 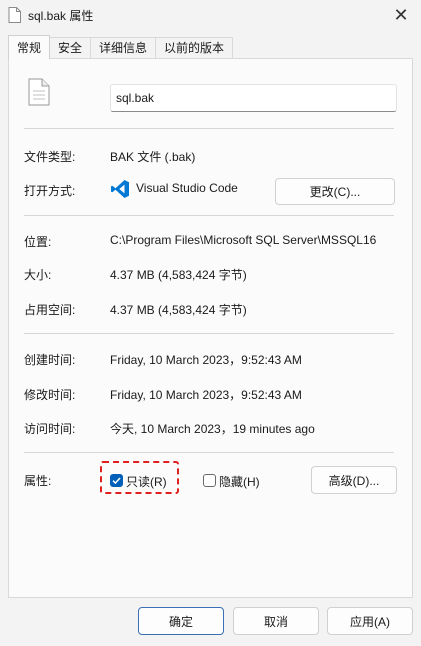 I want to click on created-label: 创建时间:, so click(x=50, y=360).